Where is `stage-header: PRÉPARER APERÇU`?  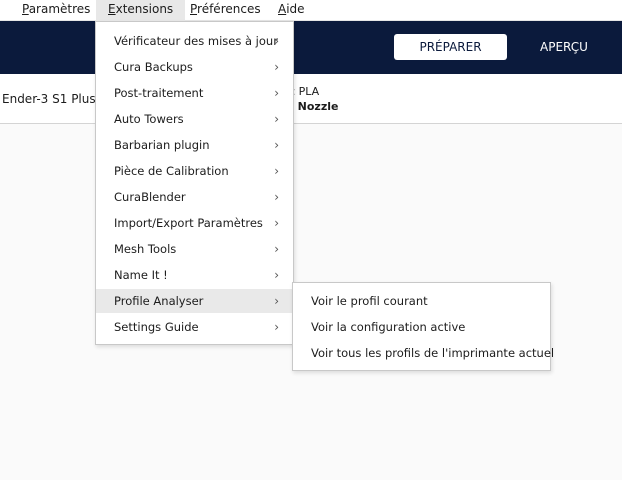
stage-header: PRÉPARER APERÇU is located at coordinates (311, 47).